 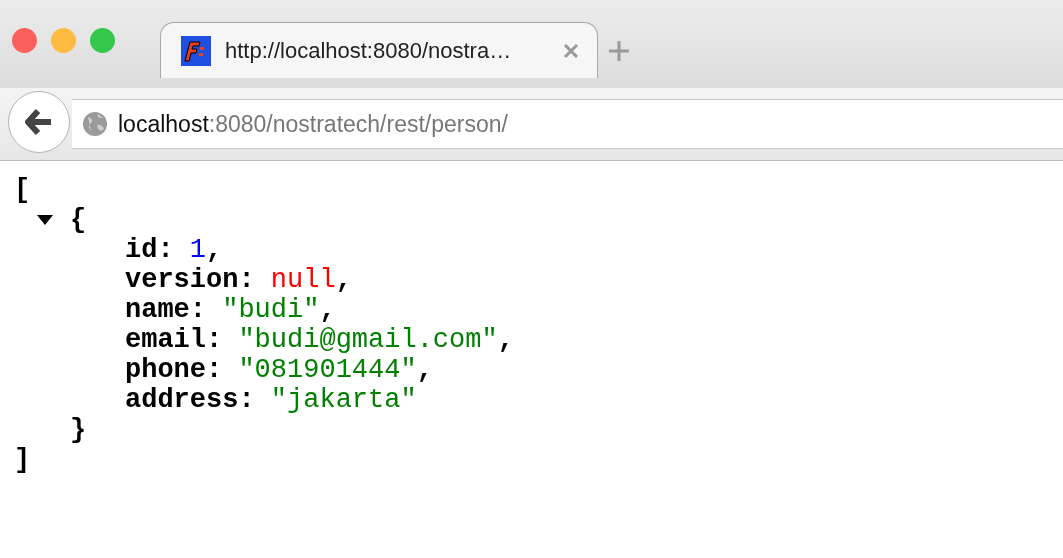 I want to click on json-value: "jakarta", so click(x=343, y=400).